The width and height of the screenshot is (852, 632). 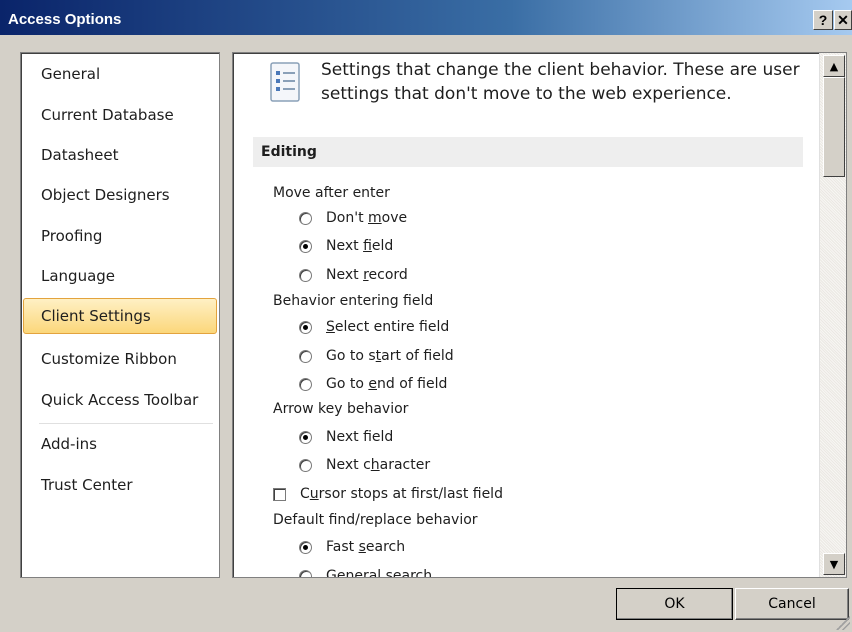 What do you see at coordinates (401, 494) in the screenshot?
I see `checkbox-label: Cursor stops at first/last field` at bounding box center [401, 494].